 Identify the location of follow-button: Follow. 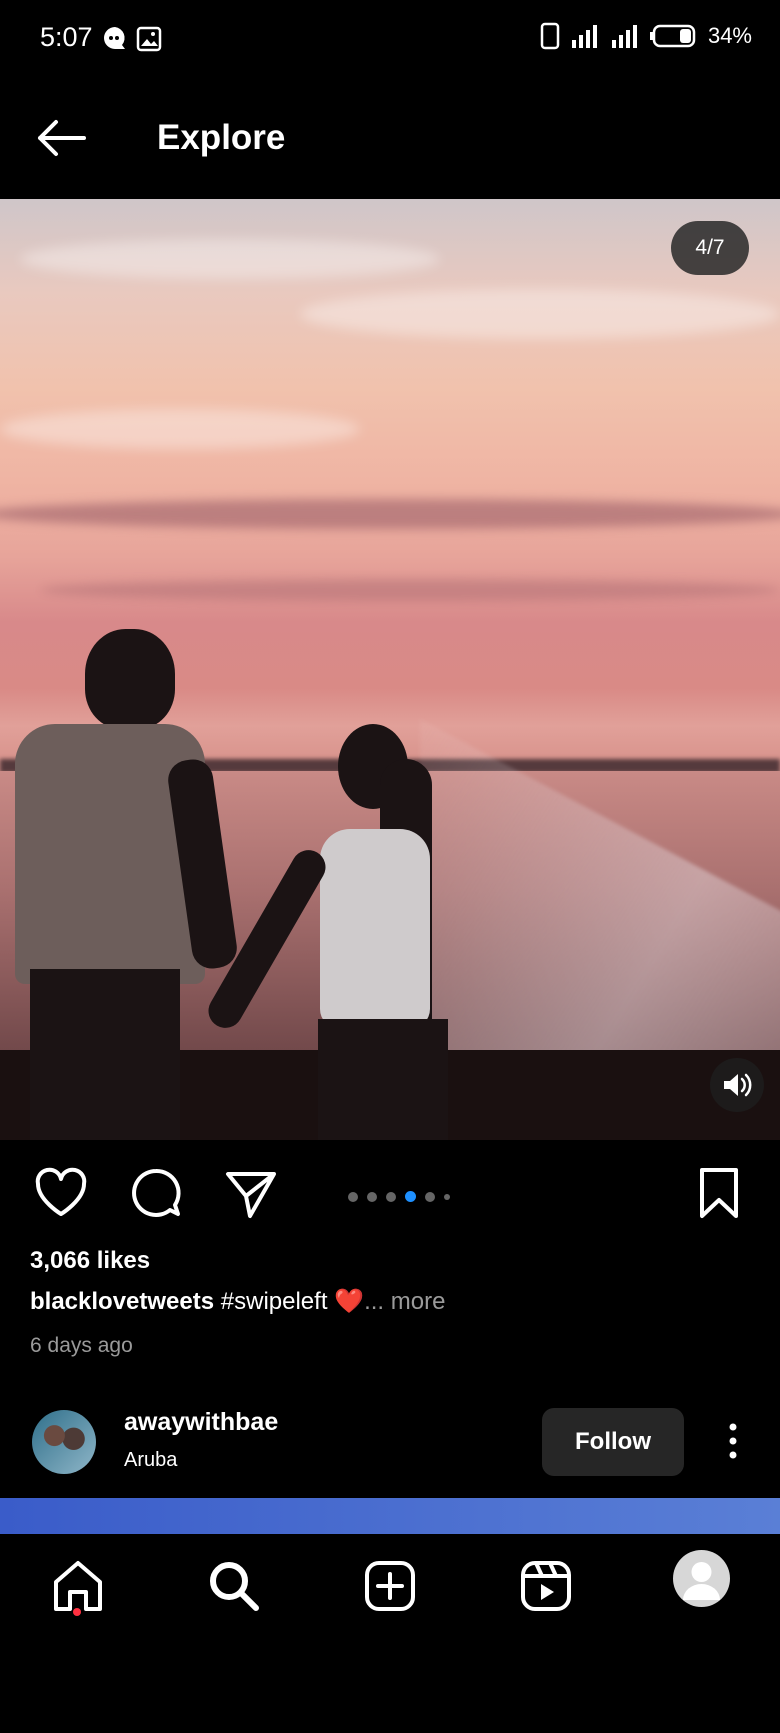
(613, 1442).